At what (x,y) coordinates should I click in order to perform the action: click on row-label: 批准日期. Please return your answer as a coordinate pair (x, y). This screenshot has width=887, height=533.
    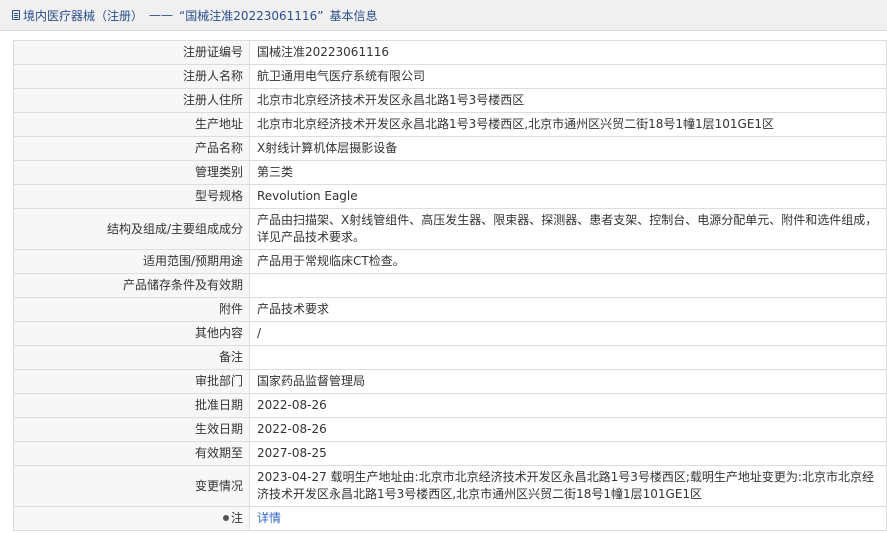
    Looking at the image, I should click on (131, 405).